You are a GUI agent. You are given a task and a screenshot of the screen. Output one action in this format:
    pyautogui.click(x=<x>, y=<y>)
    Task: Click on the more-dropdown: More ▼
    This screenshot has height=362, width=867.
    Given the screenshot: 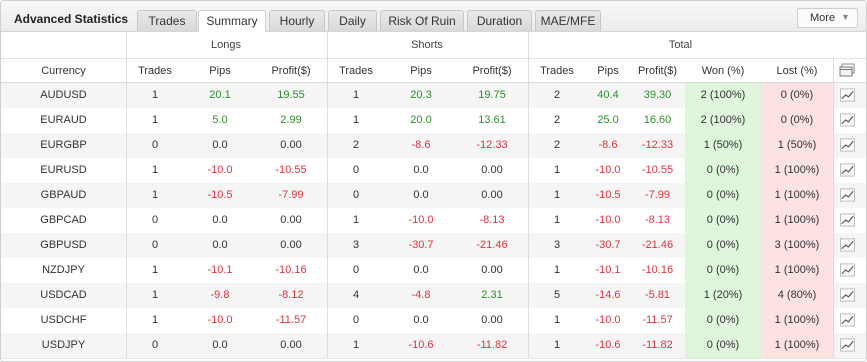 What is the action you would take?
    pyautogui.click(x=827, y=18)
    